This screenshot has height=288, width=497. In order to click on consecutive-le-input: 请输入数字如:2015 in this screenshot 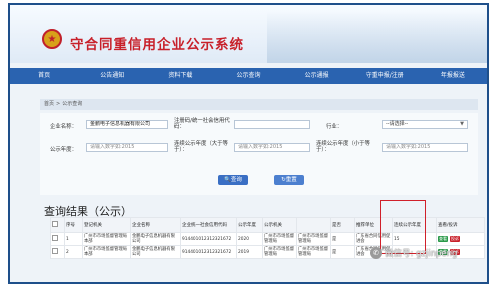, I will do `click(425, 147)`.